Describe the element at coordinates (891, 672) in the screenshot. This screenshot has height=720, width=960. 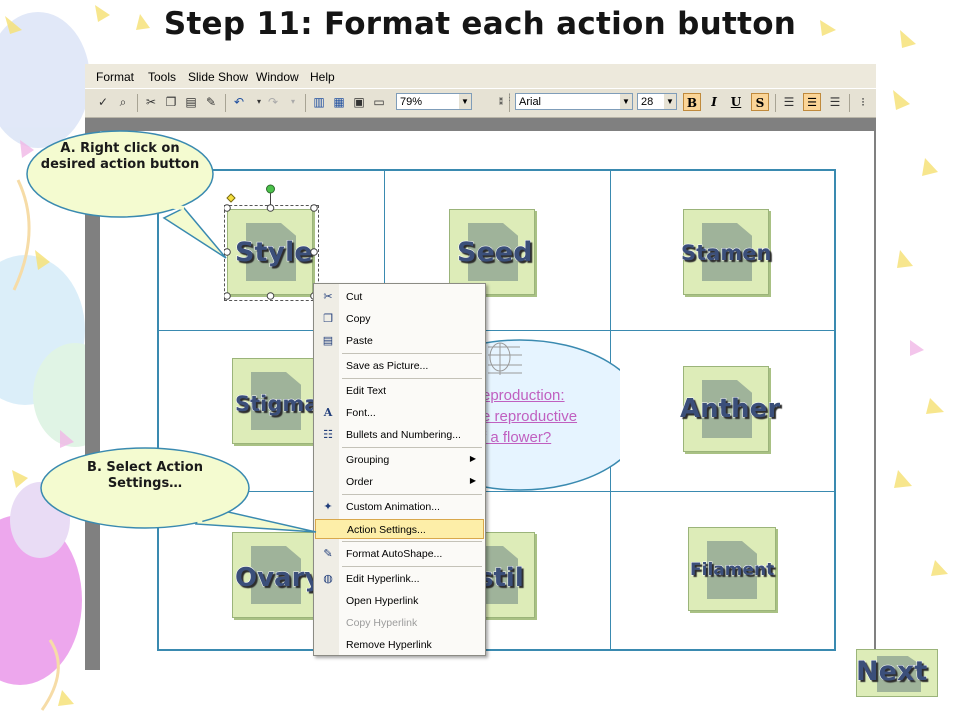
I see `next-button-label: Next` at that location.